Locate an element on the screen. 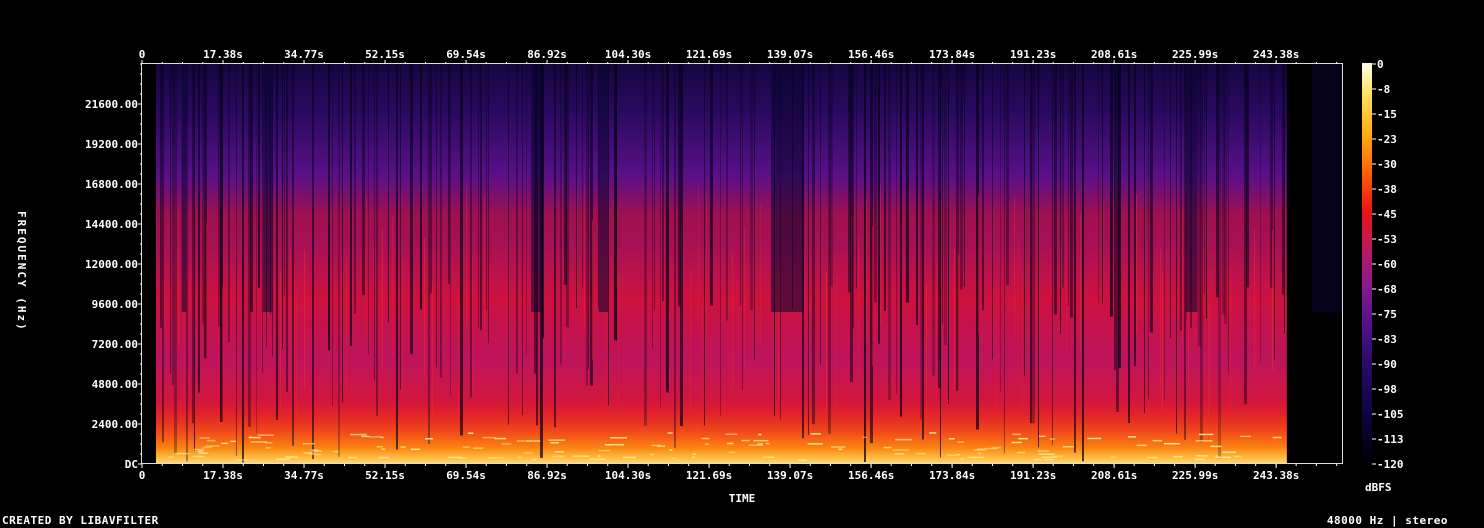  colorbar-tick-label: -60 is located at coordinates (1387, 264).